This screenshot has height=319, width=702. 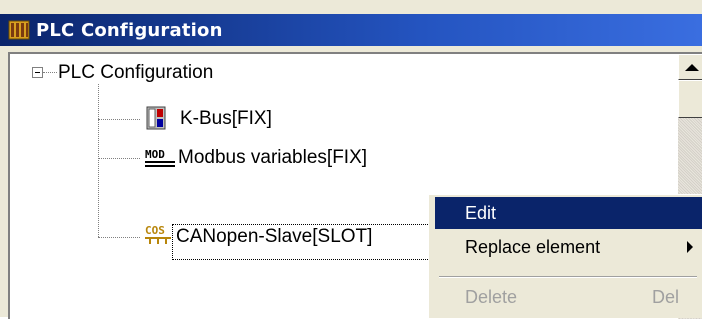 I want to click on scroll-thumb, so click(x=690, y=99).